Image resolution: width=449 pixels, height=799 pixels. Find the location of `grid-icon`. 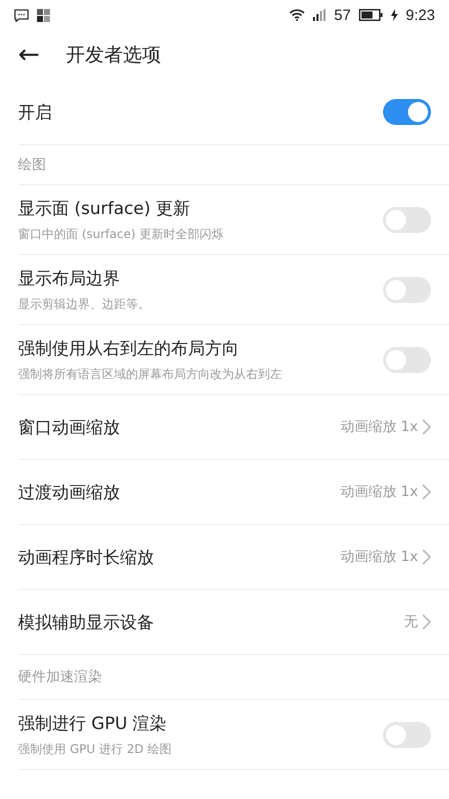

grid-icon is located at coordinates (43, 15).